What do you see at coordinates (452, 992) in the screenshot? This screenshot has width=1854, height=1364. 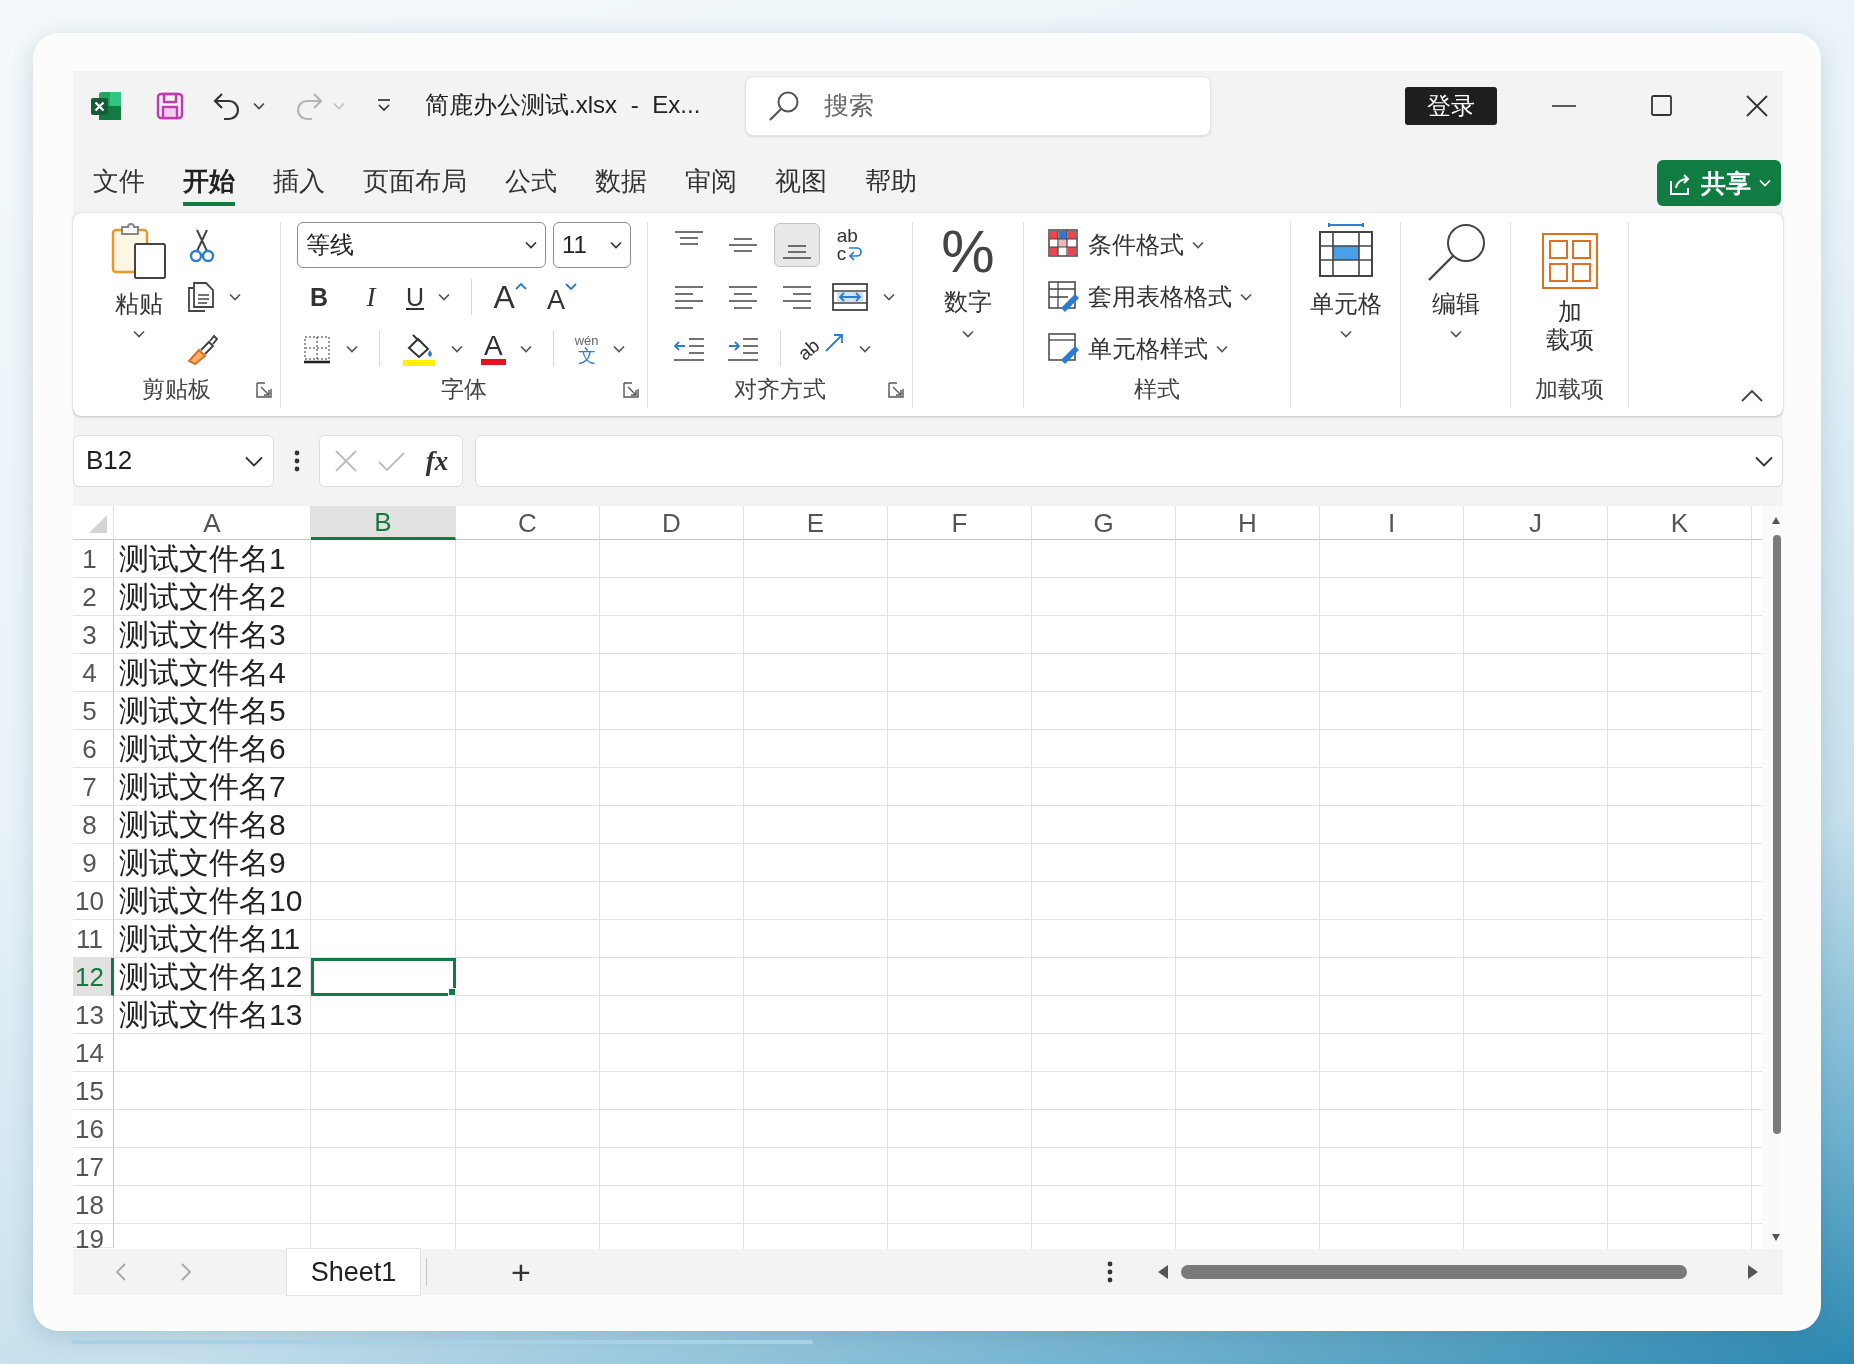 I see `fill-handle` at bounding box center [452, 992].